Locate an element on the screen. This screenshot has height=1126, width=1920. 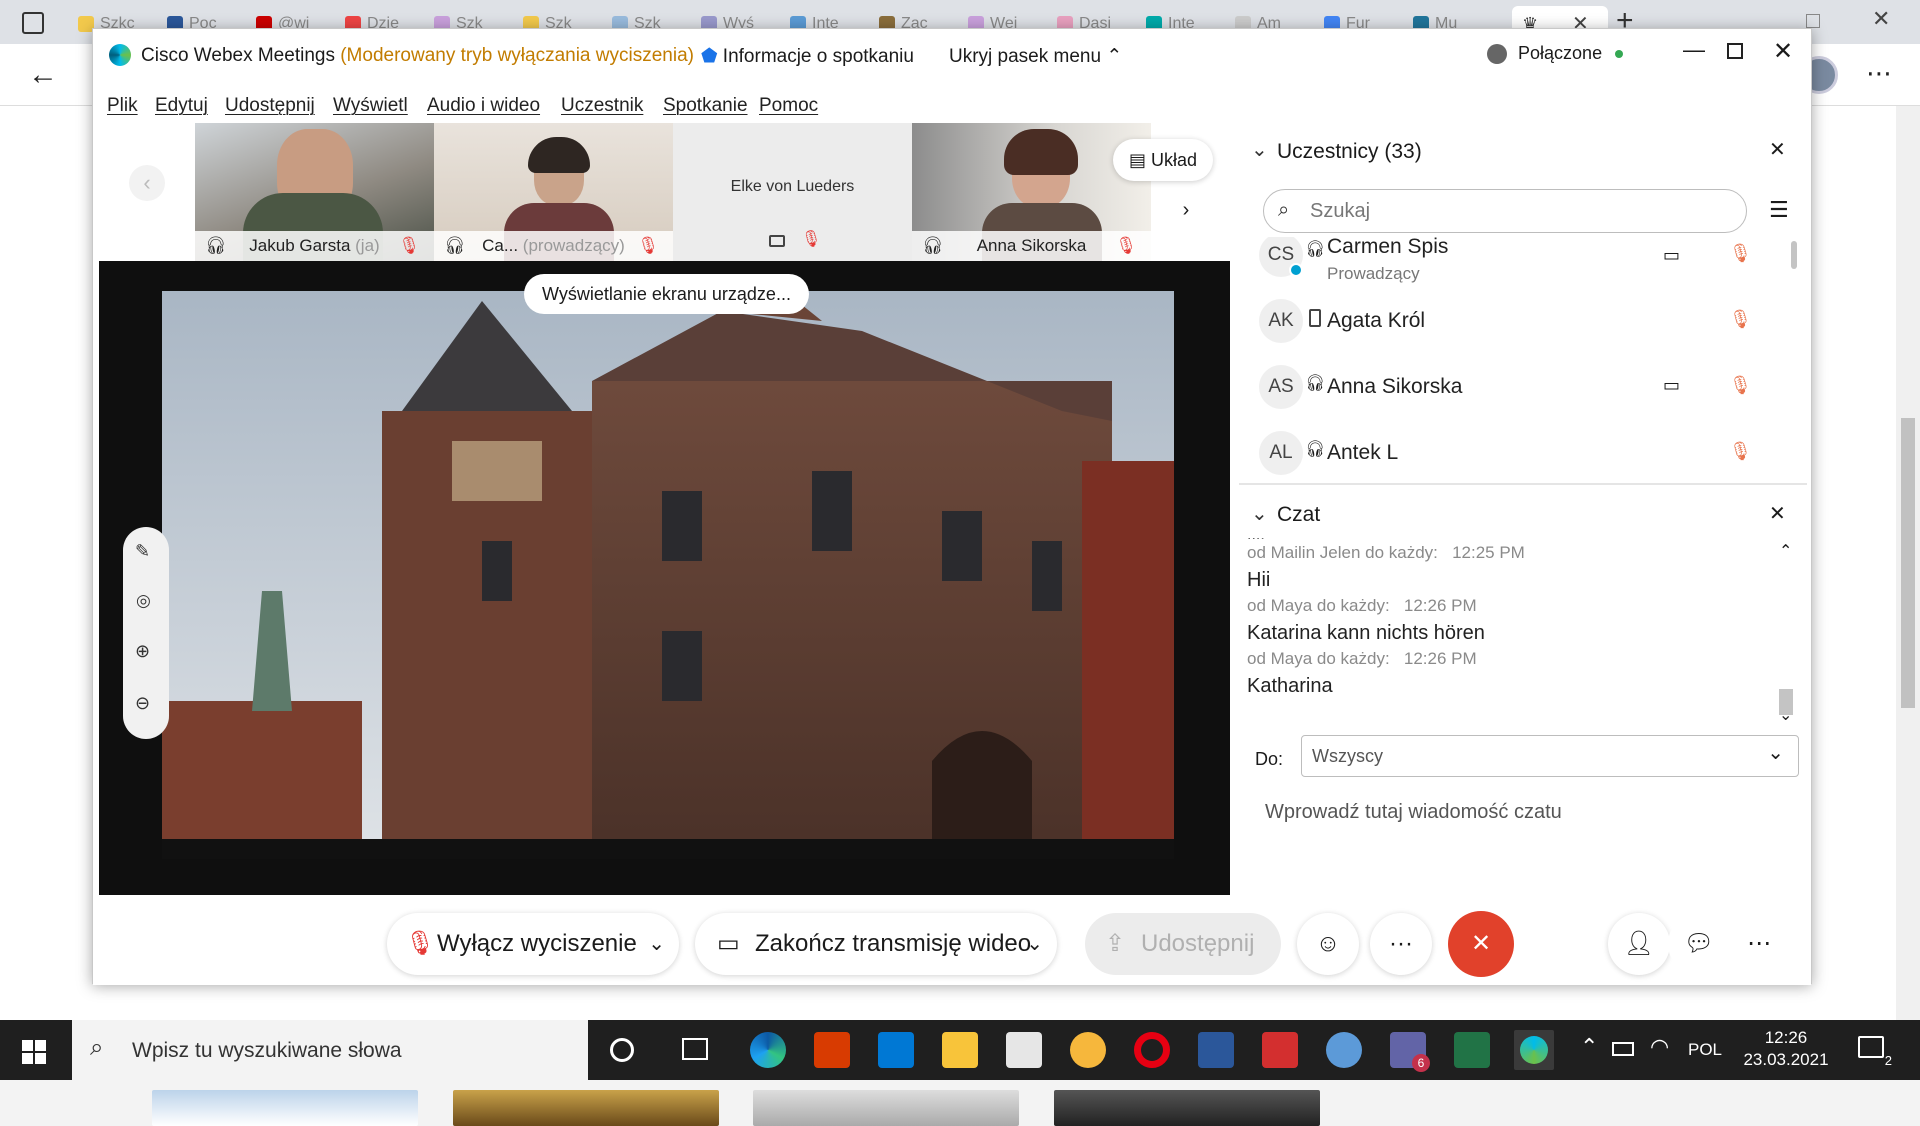
menu-item: Plik is located at coordinates (122, 106).